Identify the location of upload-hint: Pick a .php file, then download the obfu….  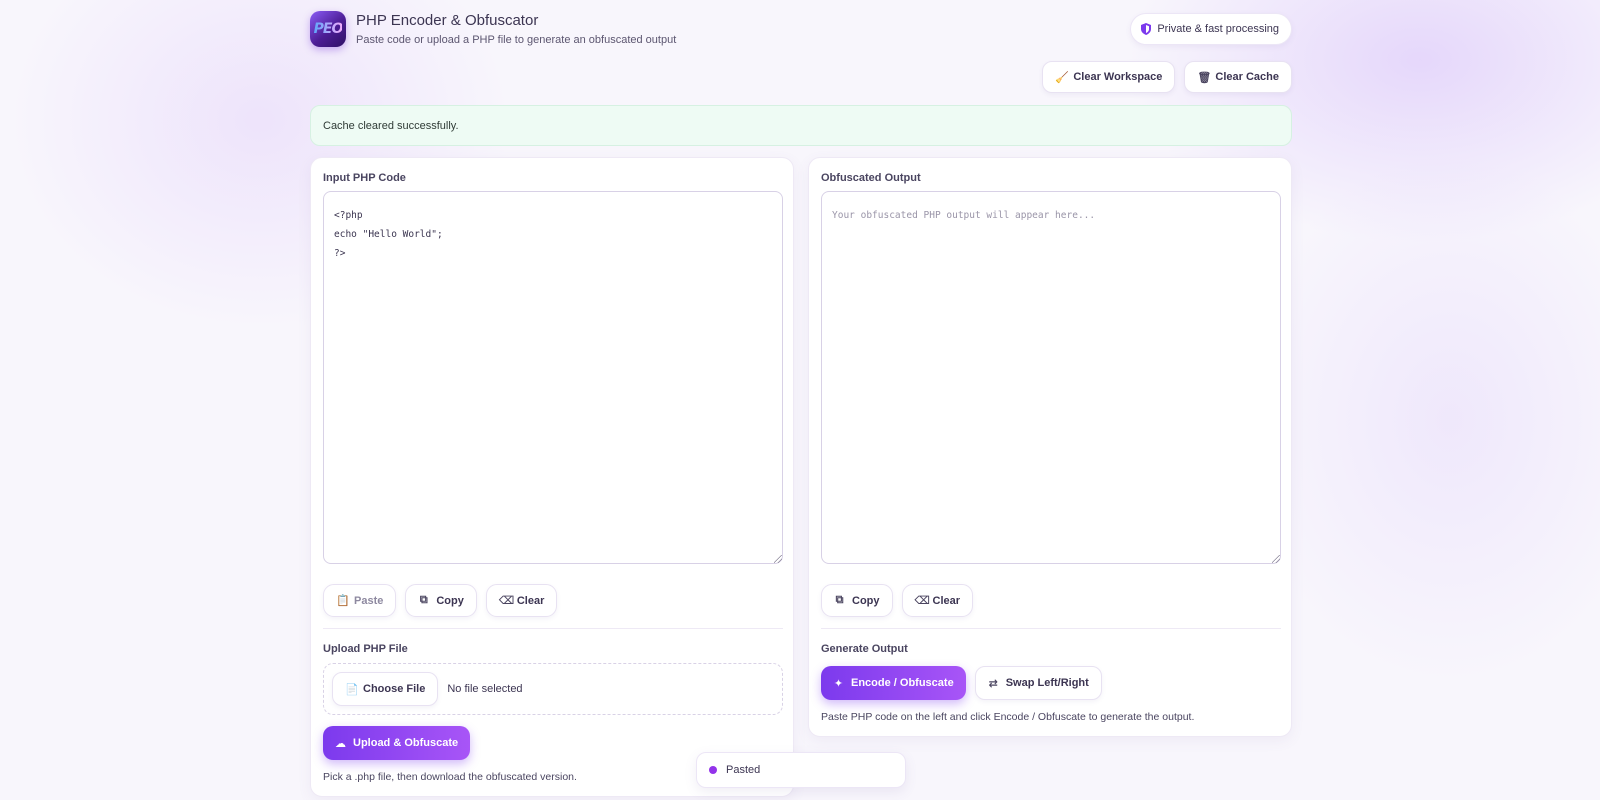
(450, 777).